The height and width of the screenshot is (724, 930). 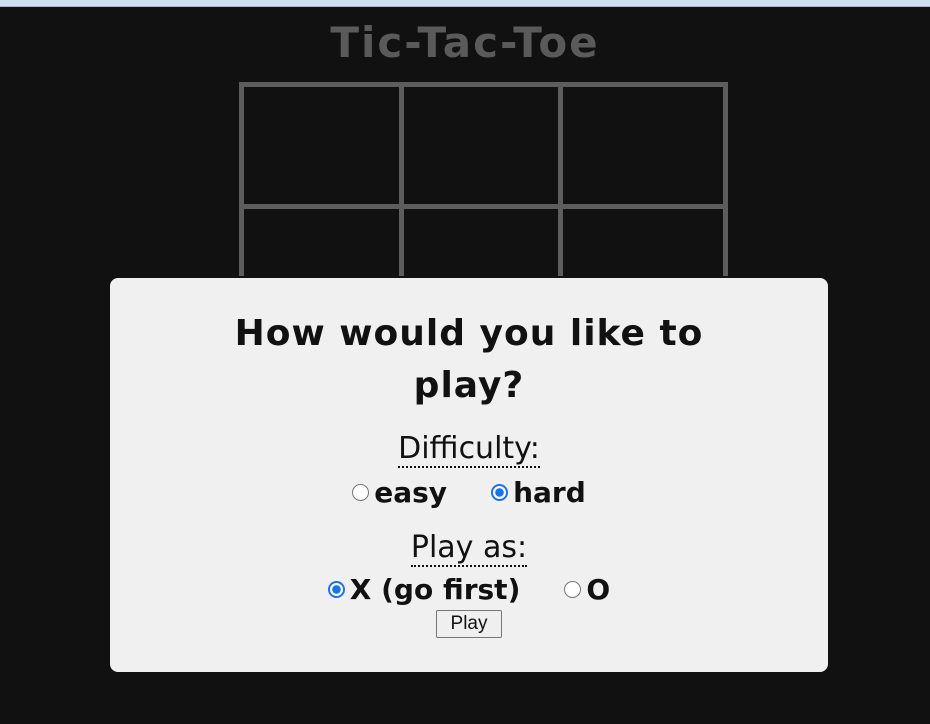 I want to click on difficulty-option-hard: hard, so click(x=538, y=492).